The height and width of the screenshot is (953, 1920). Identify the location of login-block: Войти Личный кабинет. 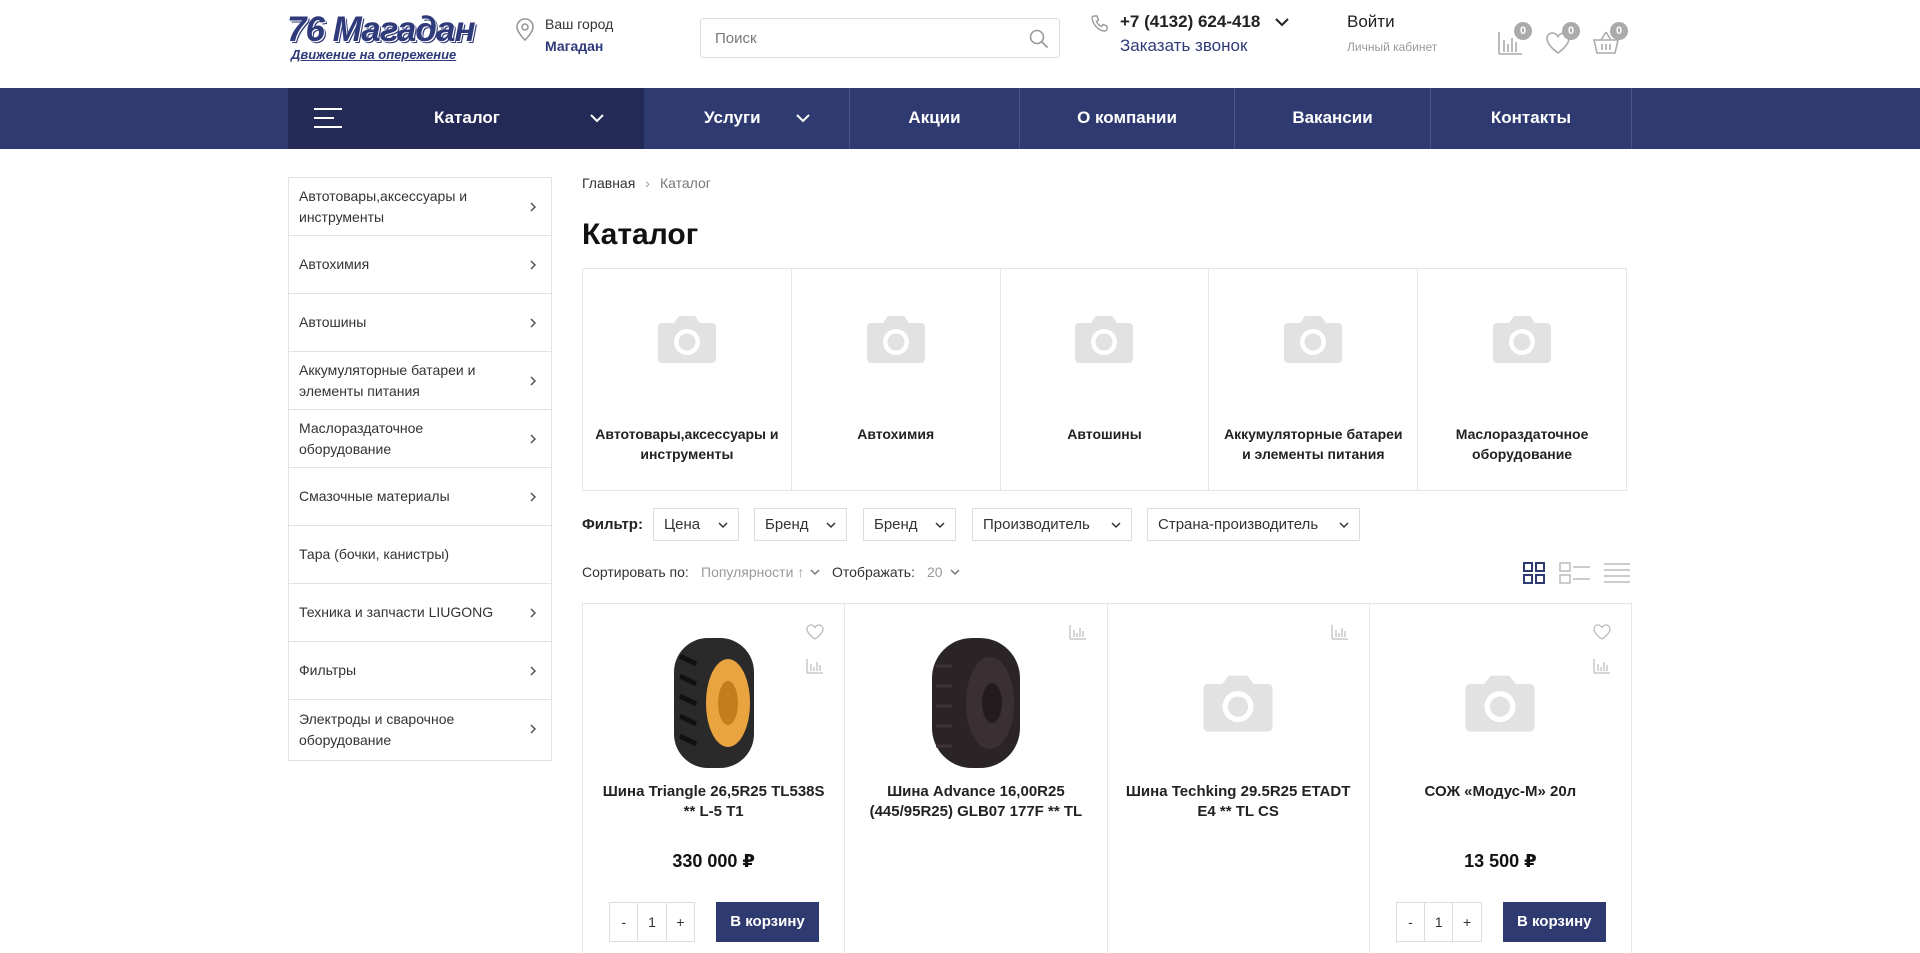
(1392, 33).